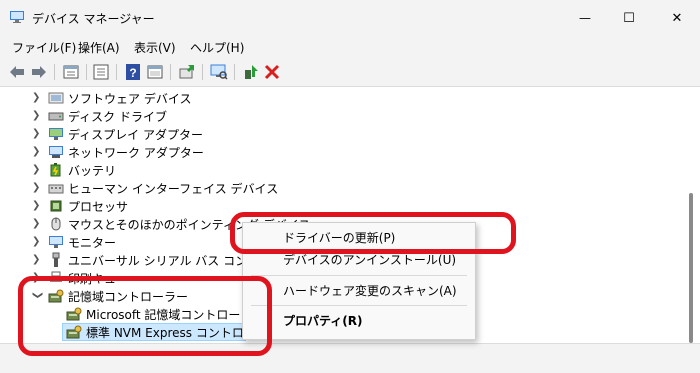 The height and width of the screenshot is (373, 700). What do you see at coordinates (117, 117) in the screenshot?
I see `tree-item-label: ディスク ドライブ` at bounding box center [117, 117].